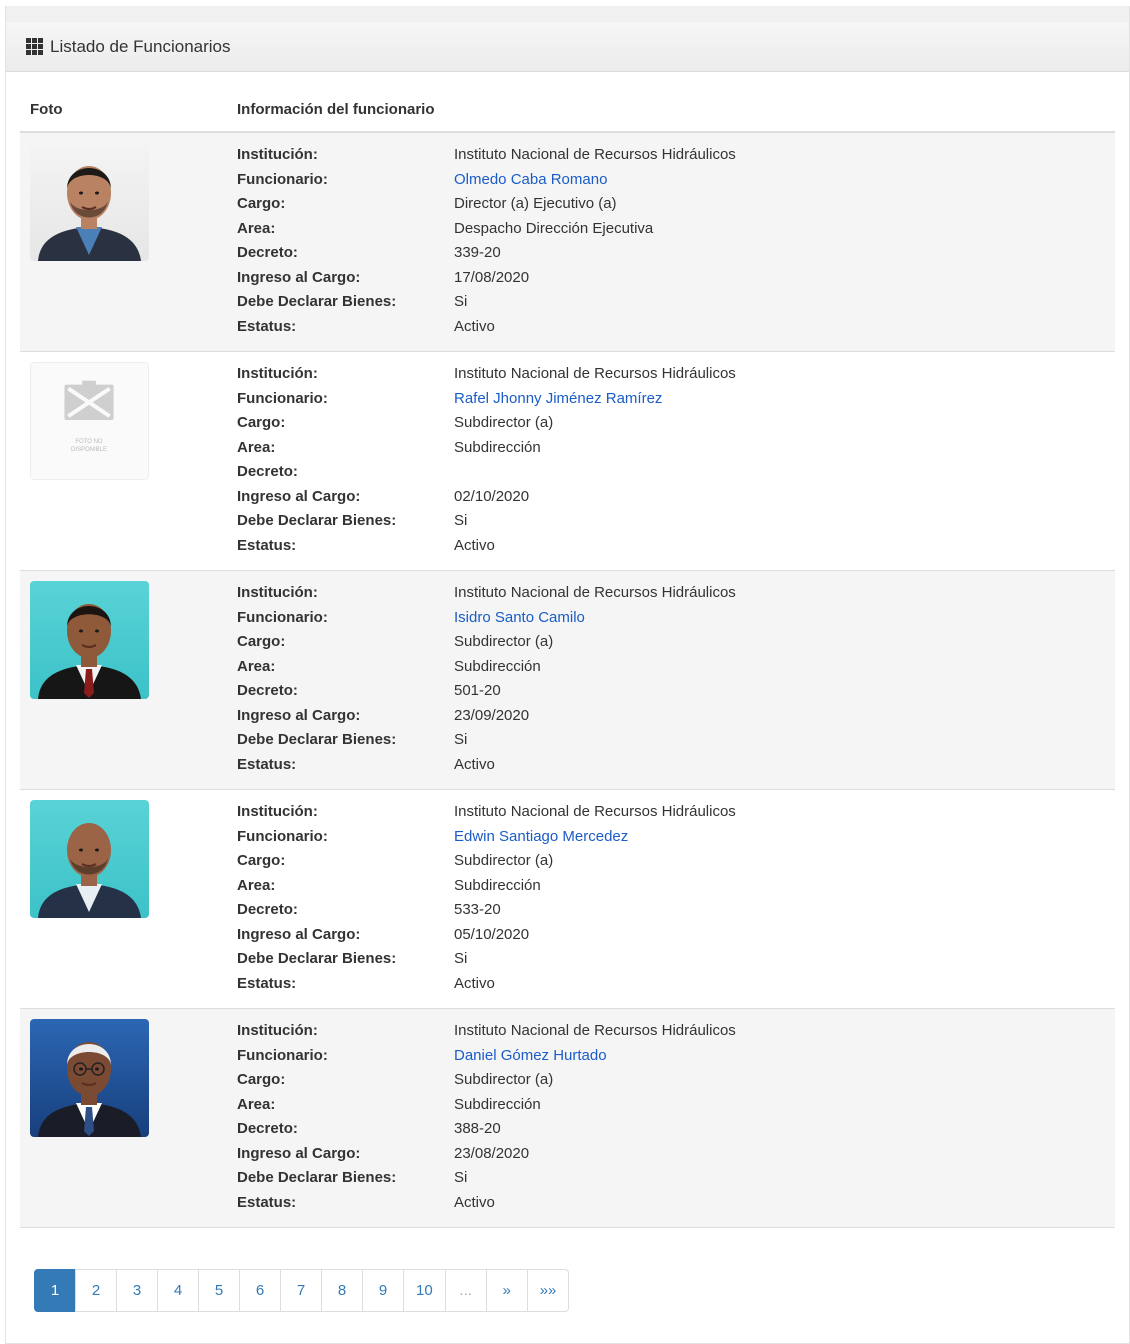 This screenshot has width=1130, height=1344. I want to click on page-10-button: 10, so click(424, 1290).